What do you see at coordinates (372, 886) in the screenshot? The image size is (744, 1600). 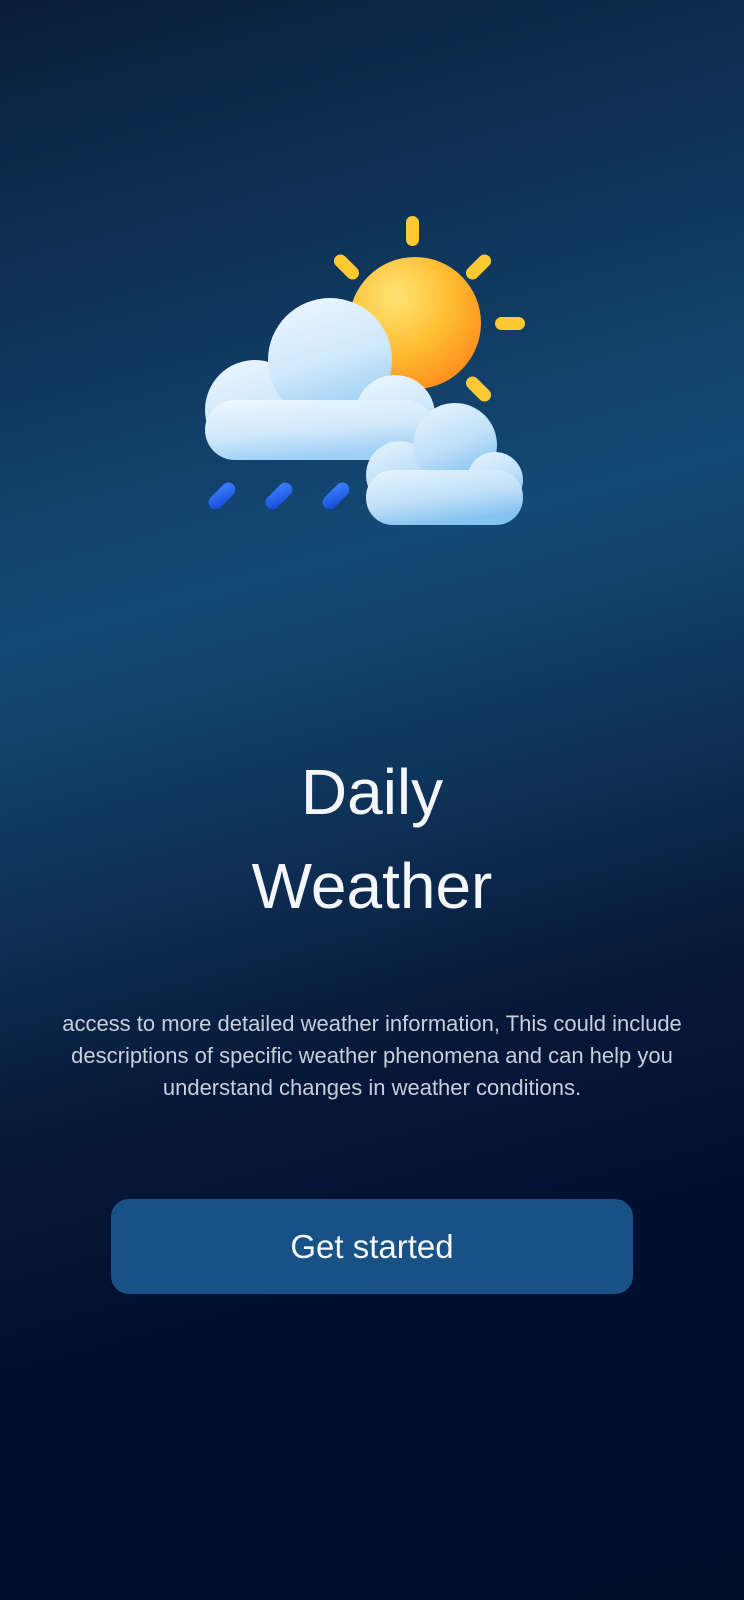 I see `title-line-2: Weather` at bounding box center [372, 886].